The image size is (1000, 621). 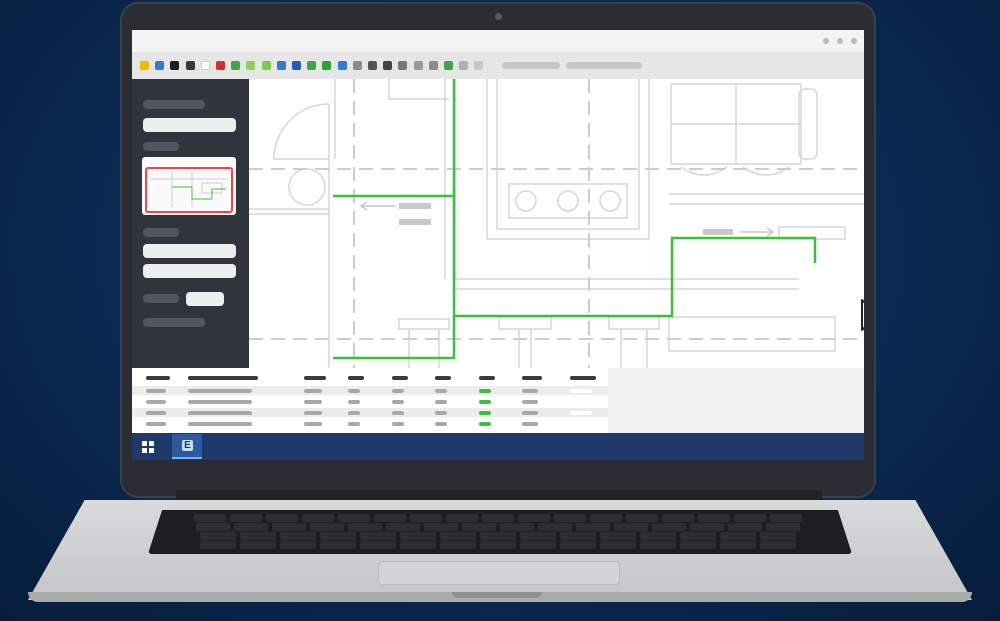 I want to click on maximize-button, so click(x=840, y=41).